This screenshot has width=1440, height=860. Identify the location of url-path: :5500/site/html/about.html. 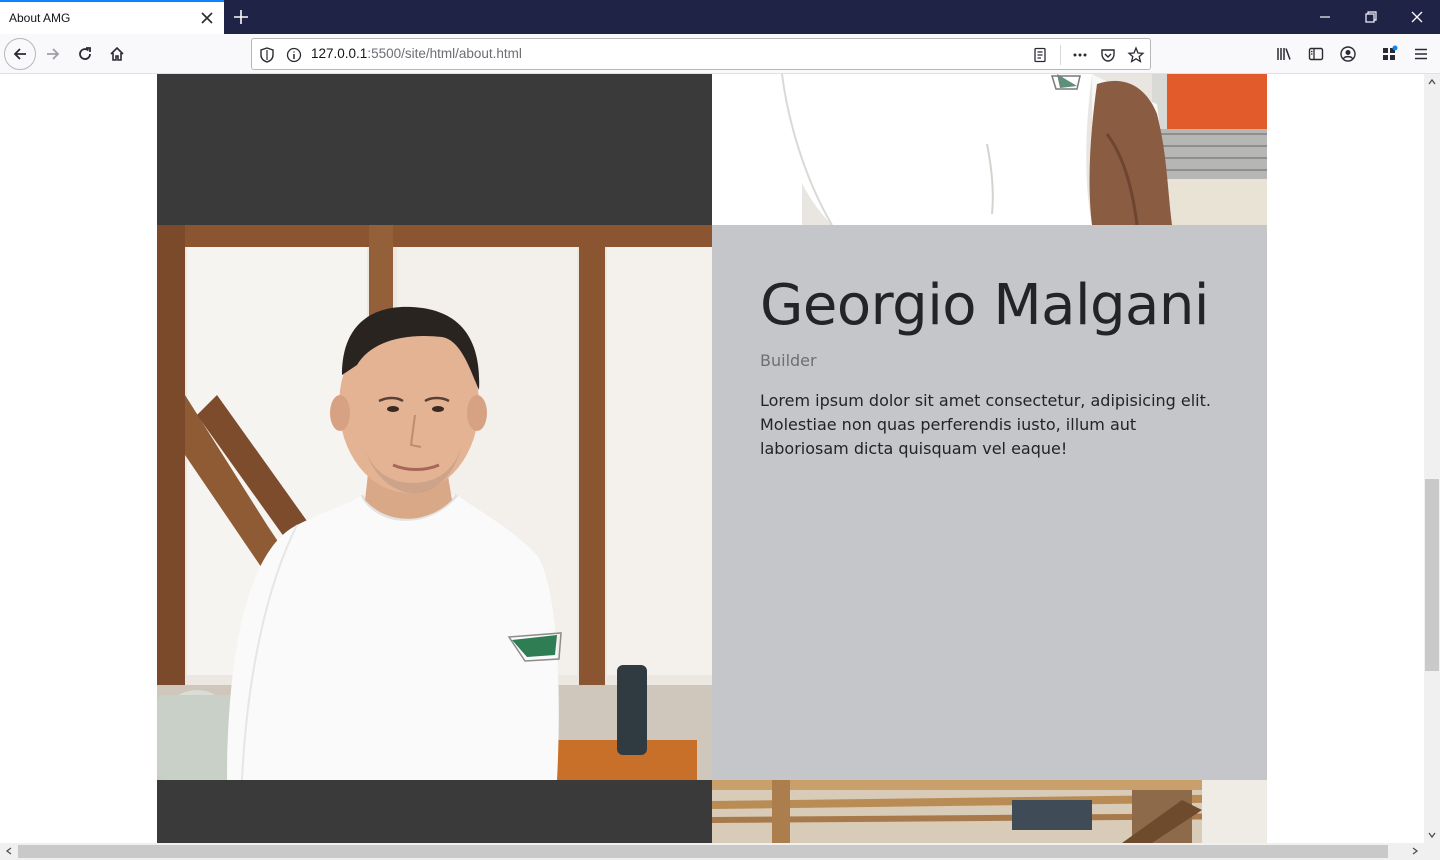
(444, 53).